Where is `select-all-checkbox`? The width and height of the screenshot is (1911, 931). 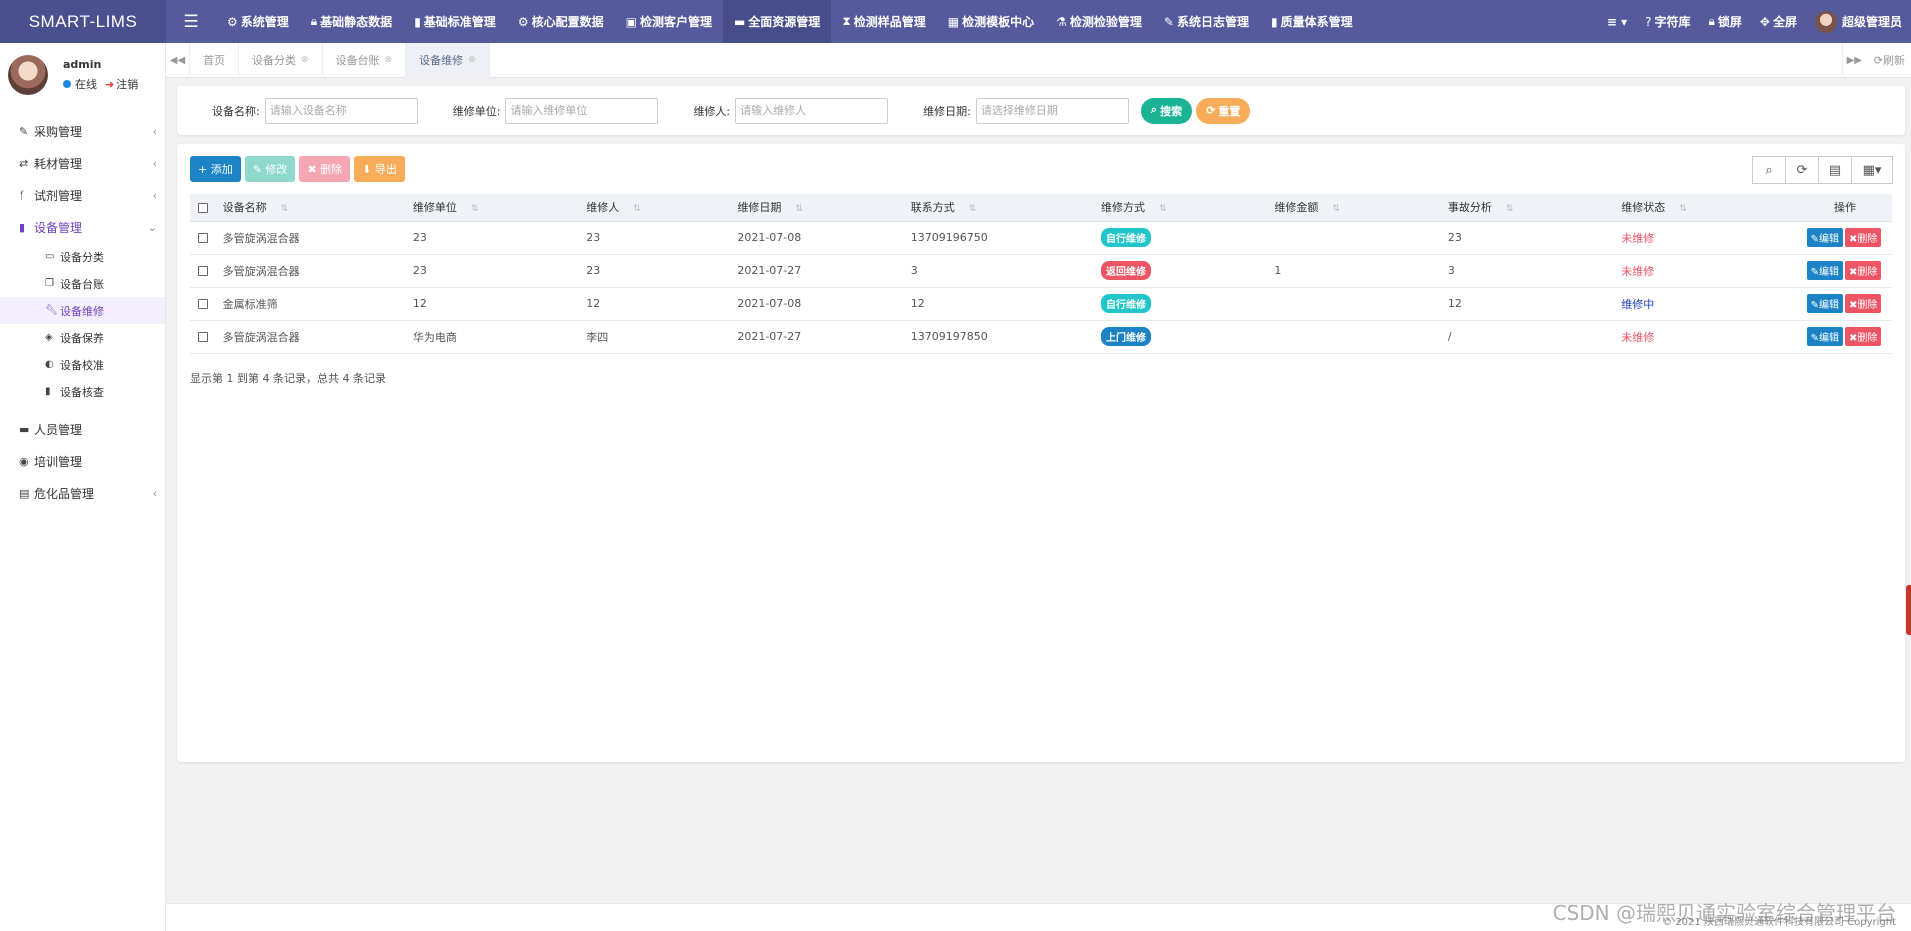
select-all-checkbox is located at coordinates (203, 207).